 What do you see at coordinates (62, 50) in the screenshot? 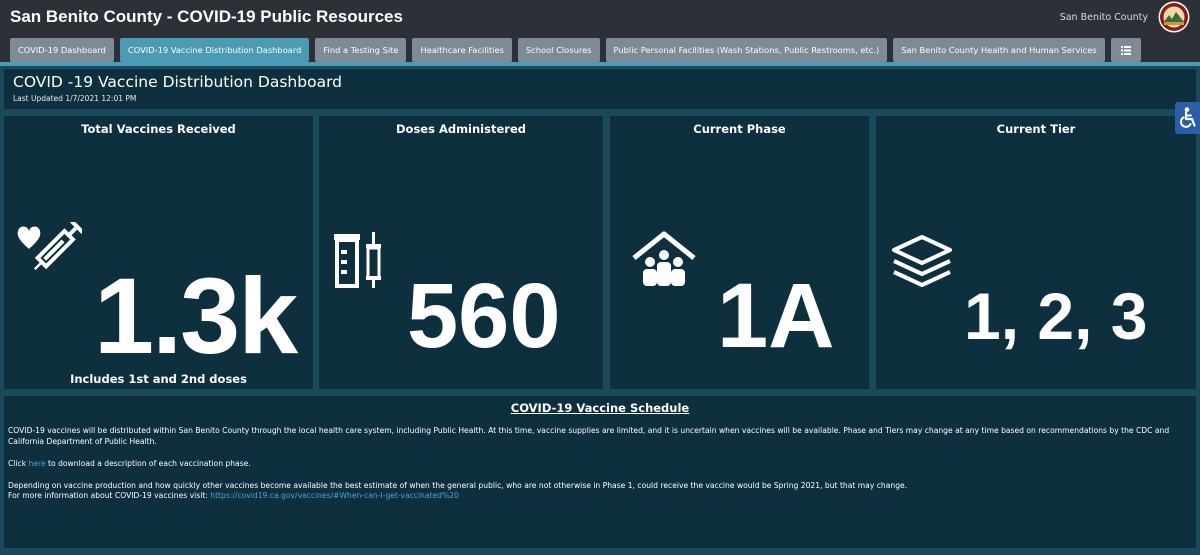
I see `tab-covid-dashboard: COVID-19 Dashboard` at bounding box center [62, 50].